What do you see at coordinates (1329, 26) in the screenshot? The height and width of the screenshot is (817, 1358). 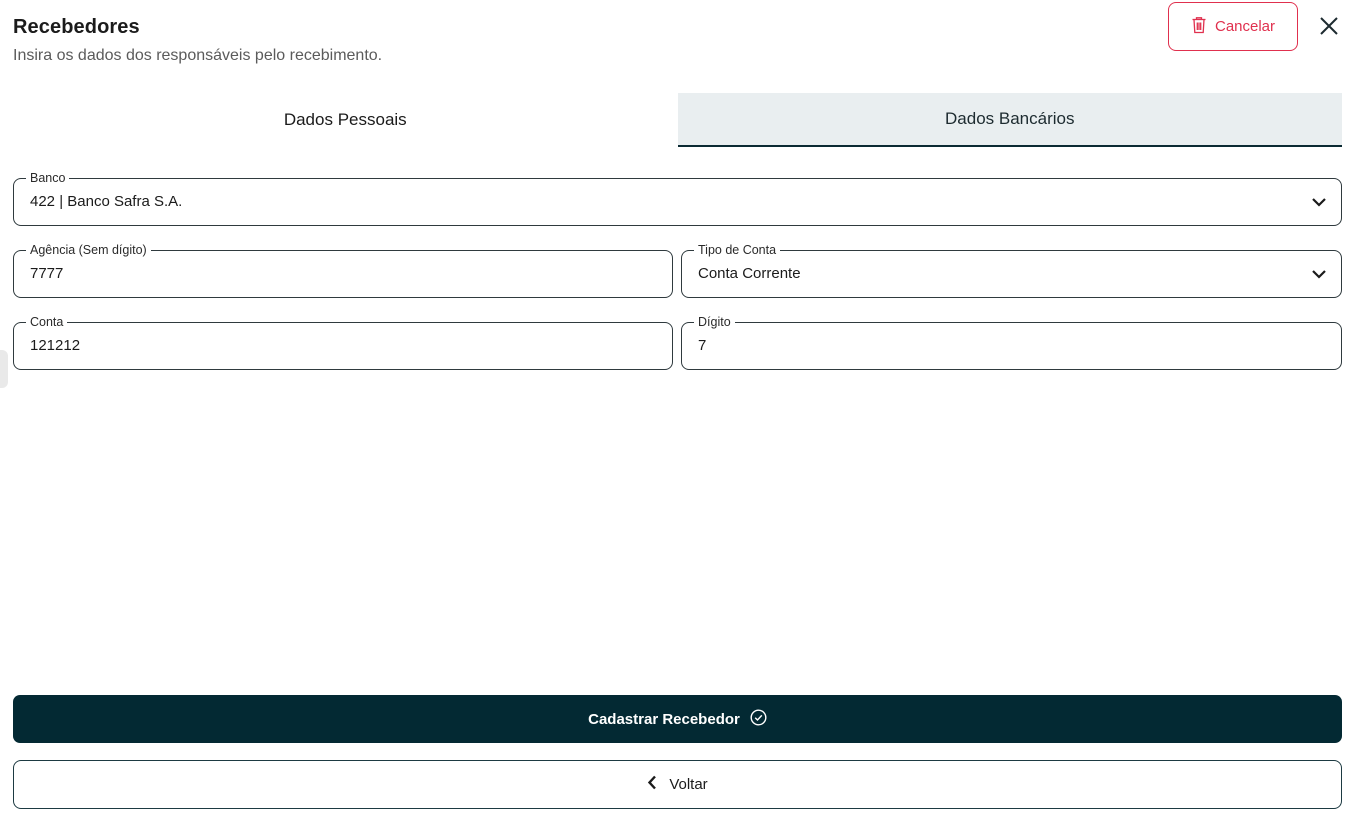 I see `close-icon` at bounding box center [1329, 26].